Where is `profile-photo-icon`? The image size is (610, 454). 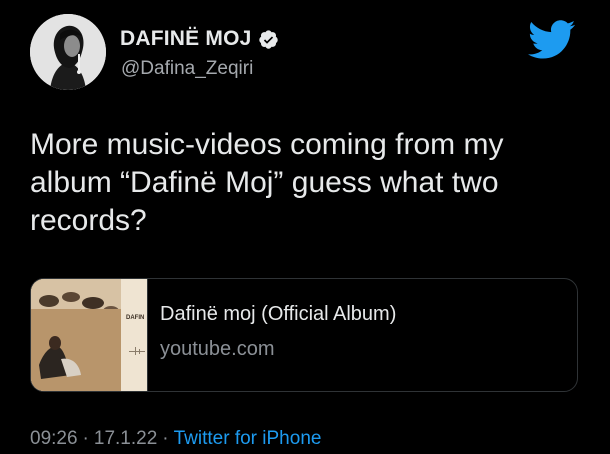
profile-photo-icon is located at coordinates (68, 52).